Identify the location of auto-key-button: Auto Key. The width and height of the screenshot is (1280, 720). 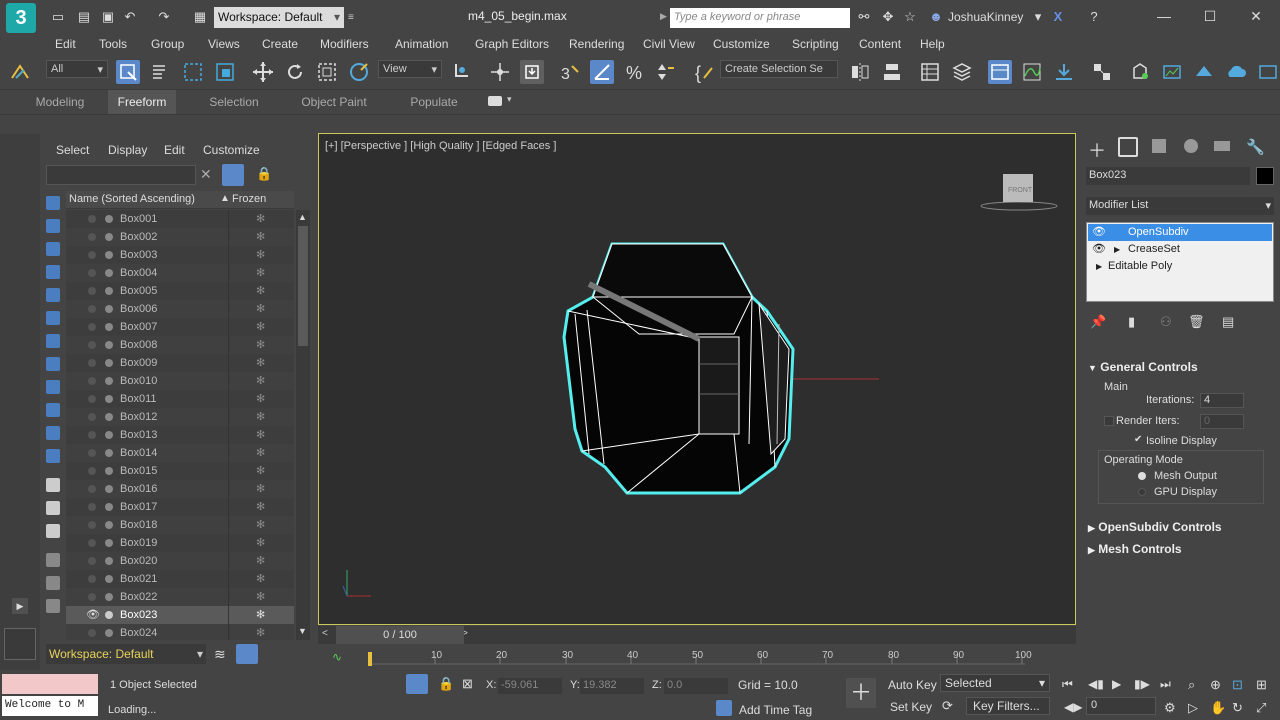
(912, 685).